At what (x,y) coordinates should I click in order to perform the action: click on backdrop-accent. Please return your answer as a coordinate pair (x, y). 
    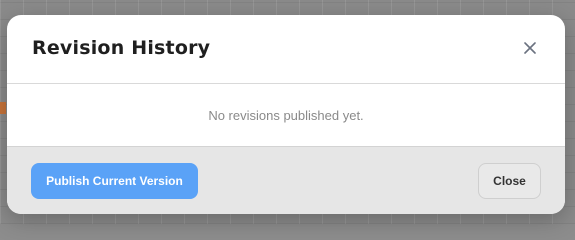
    Looking at the image, I should click on (3, 108).